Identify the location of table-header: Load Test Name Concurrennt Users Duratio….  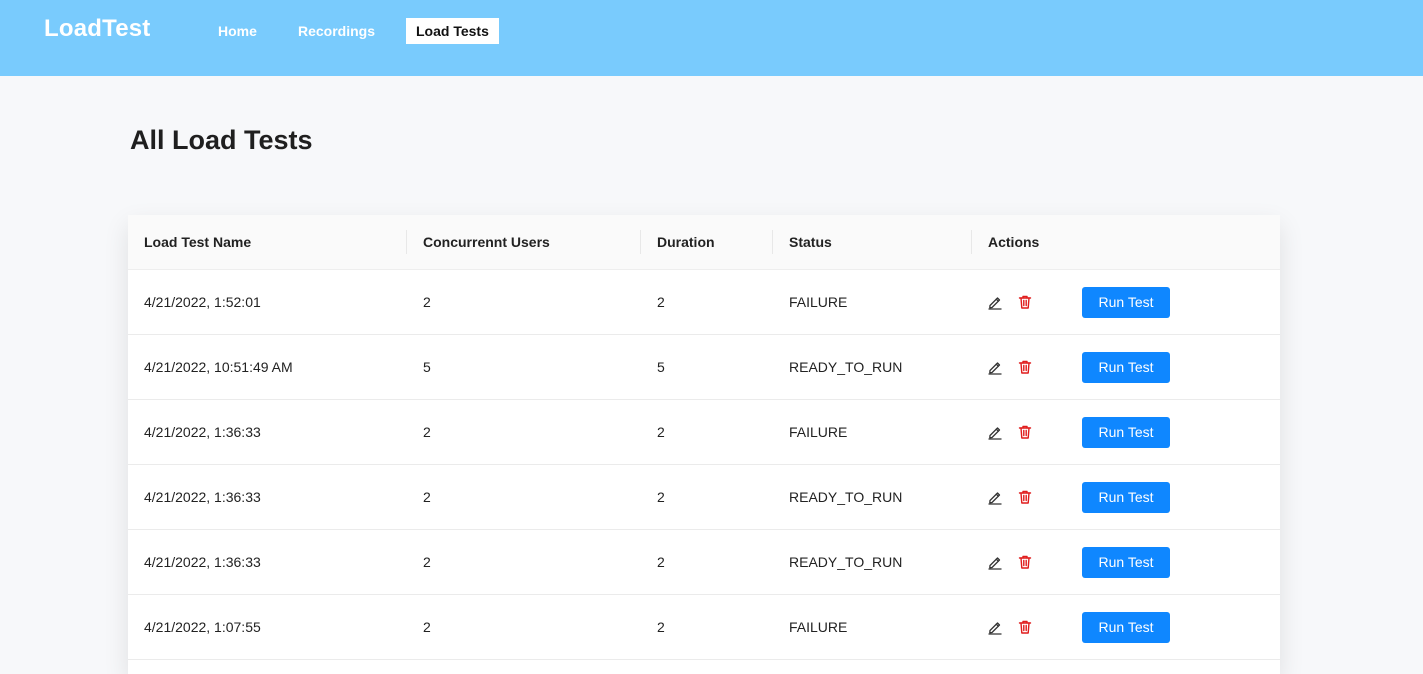
(704, 242).